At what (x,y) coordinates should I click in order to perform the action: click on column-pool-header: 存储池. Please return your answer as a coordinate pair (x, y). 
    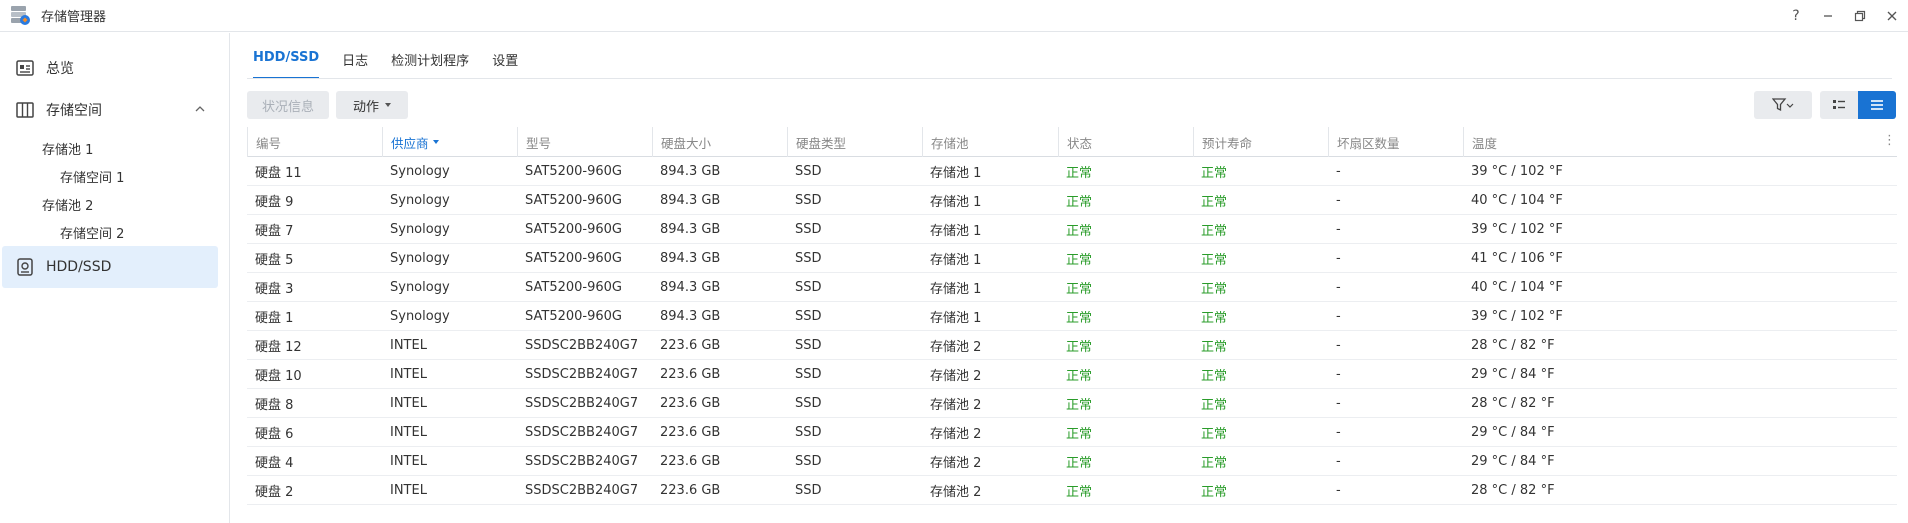
    Looking at the image, I should click on (990, 142).